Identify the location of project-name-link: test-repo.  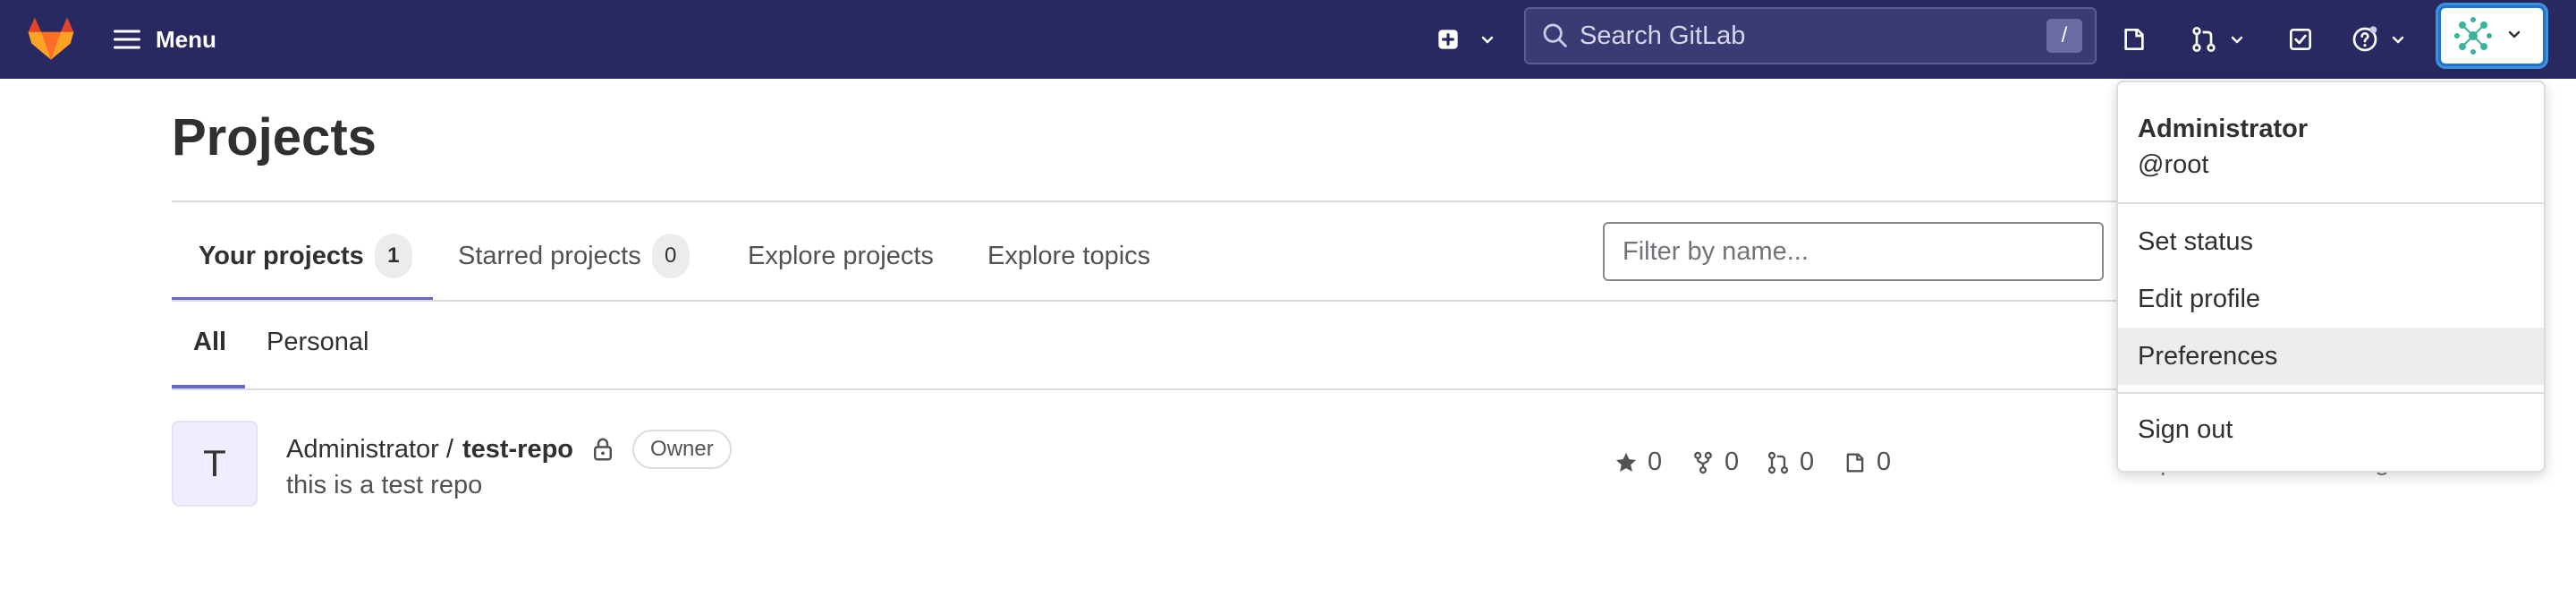
(517, 450).